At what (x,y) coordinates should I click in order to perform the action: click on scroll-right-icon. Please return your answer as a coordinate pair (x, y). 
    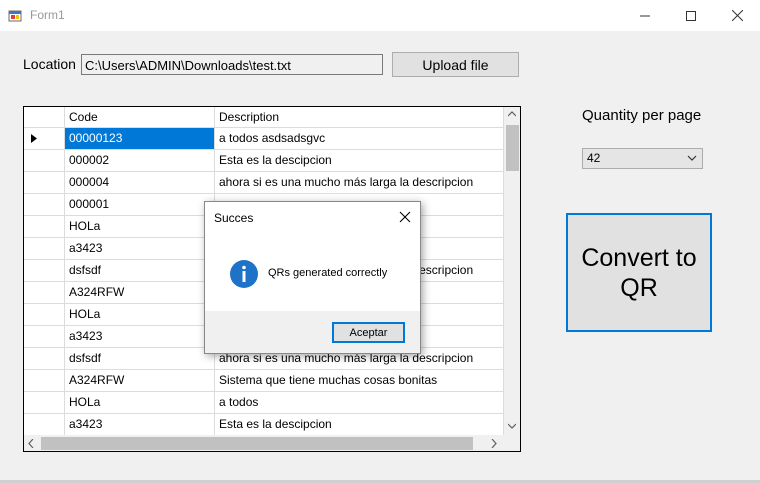
    Looking at the image, I should click on (494, 443).